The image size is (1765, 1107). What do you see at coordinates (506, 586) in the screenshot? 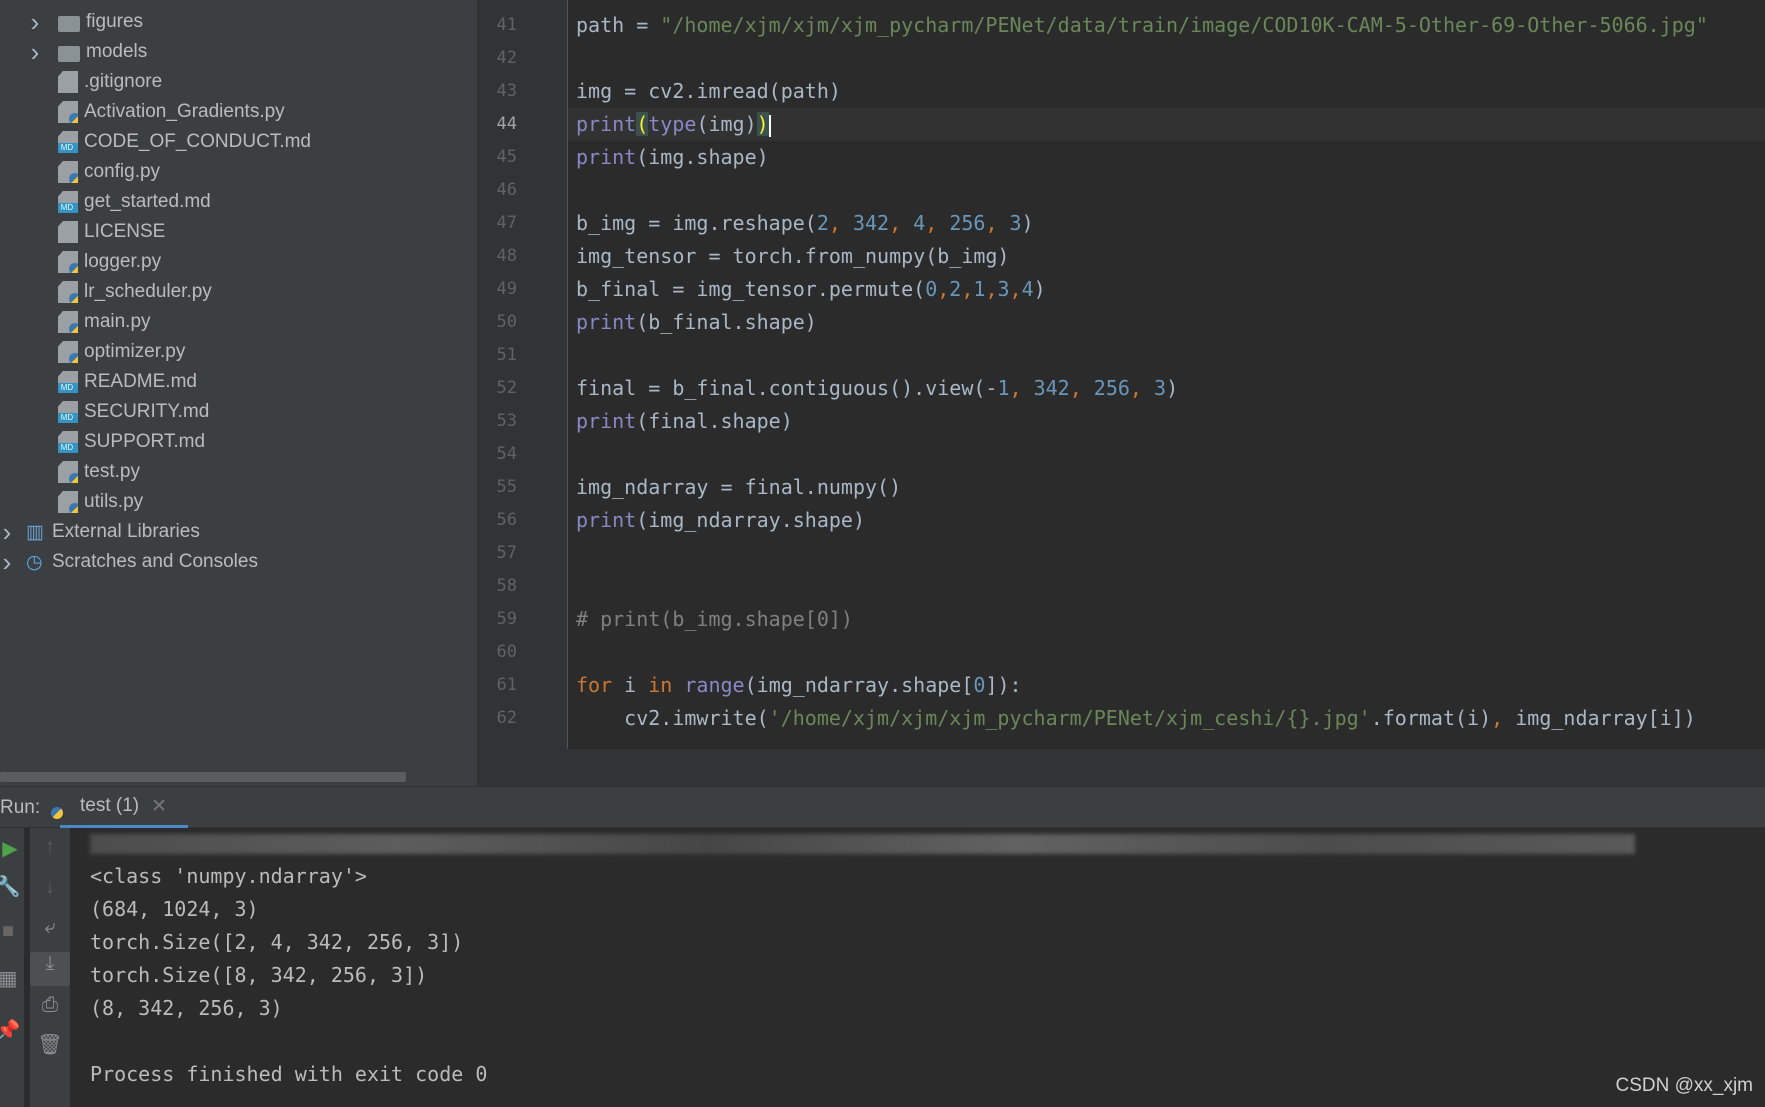
I see `line-number: 58` at bounding box center [506, 586].